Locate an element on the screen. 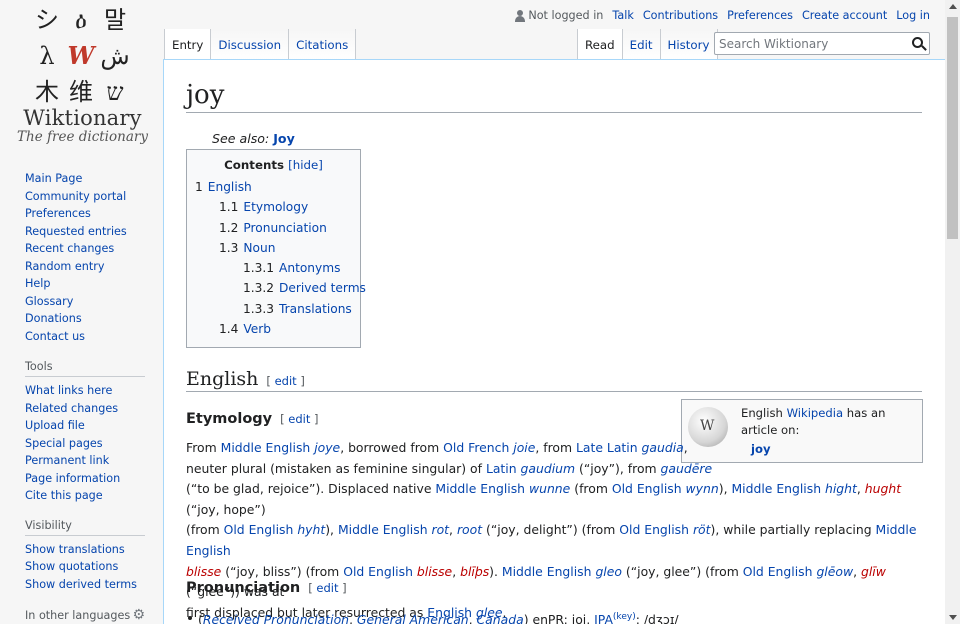 The height and width of the screenshot is (624, 960). ipa-link: IPA is located at coordinates (603, 618).